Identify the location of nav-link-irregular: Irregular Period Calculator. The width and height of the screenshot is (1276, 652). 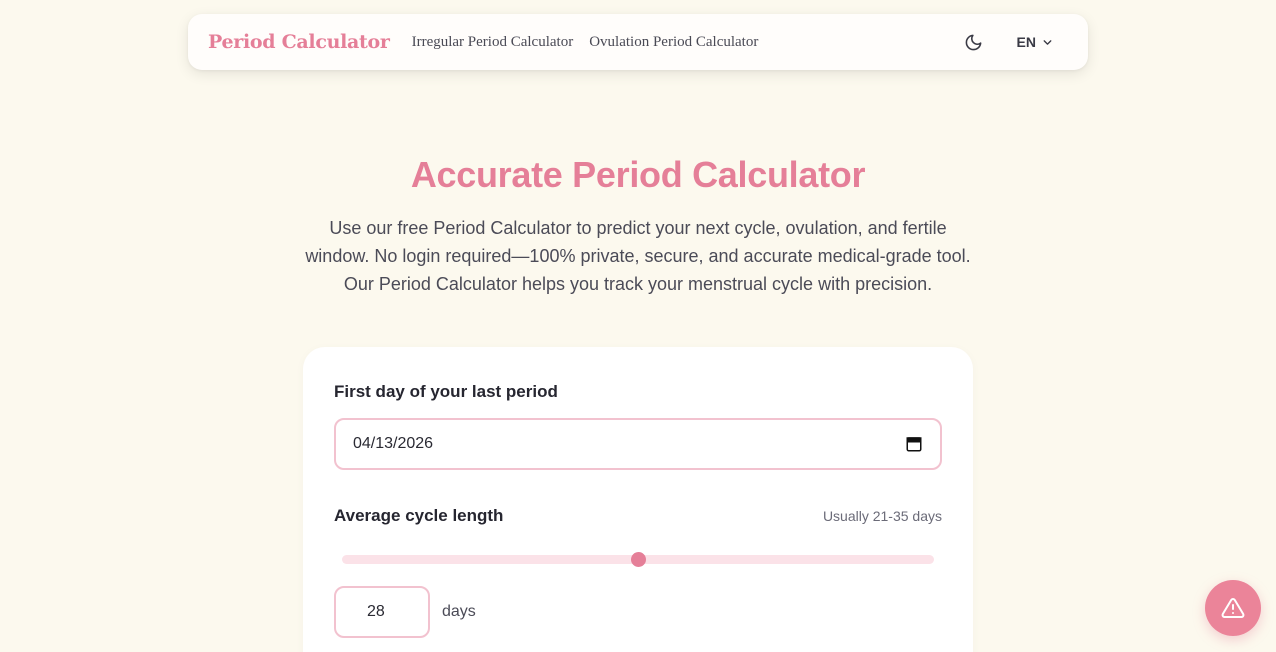
(493, 42).